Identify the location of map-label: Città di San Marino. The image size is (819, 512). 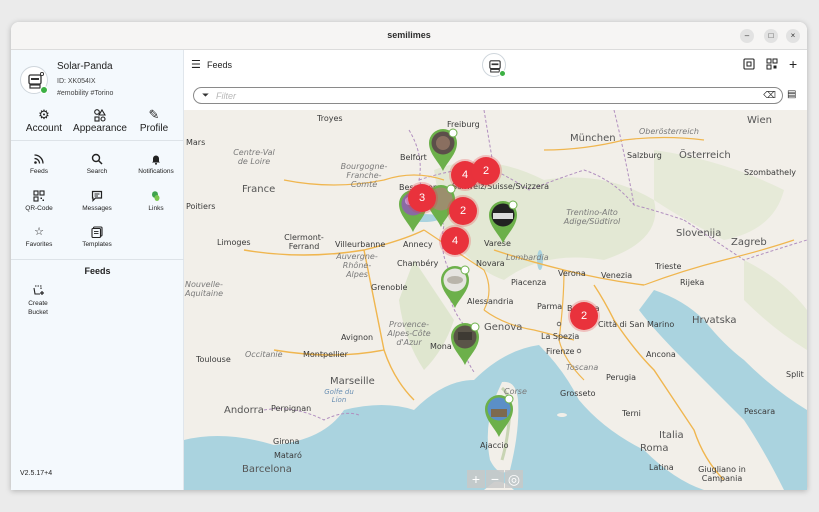
(636, 324).